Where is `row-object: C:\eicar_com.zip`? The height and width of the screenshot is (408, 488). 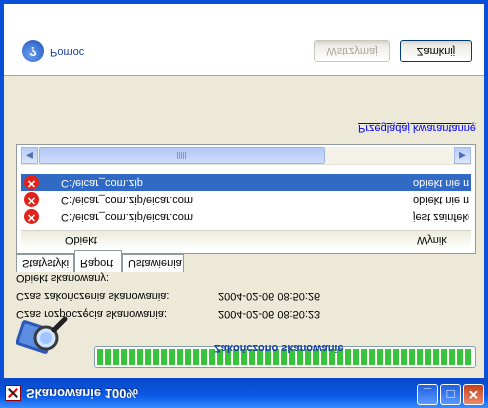
row-object: C:\eicar_com.zip is located at coordinates (102, 183).